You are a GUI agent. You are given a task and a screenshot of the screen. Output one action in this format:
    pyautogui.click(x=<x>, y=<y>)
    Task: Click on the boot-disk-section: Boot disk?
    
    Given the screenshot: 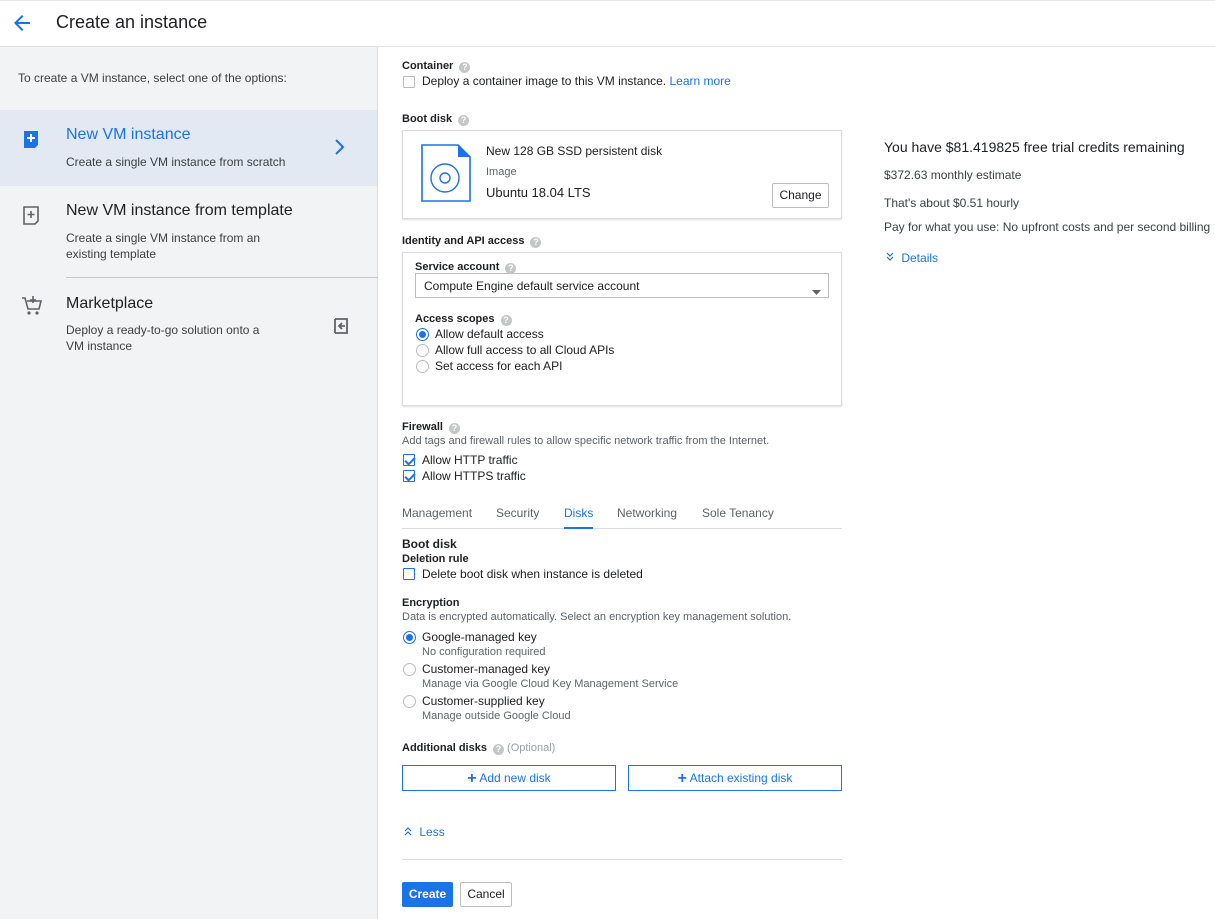 What is the action you would take?
    pyautogui.click(x=436, y=119)
    